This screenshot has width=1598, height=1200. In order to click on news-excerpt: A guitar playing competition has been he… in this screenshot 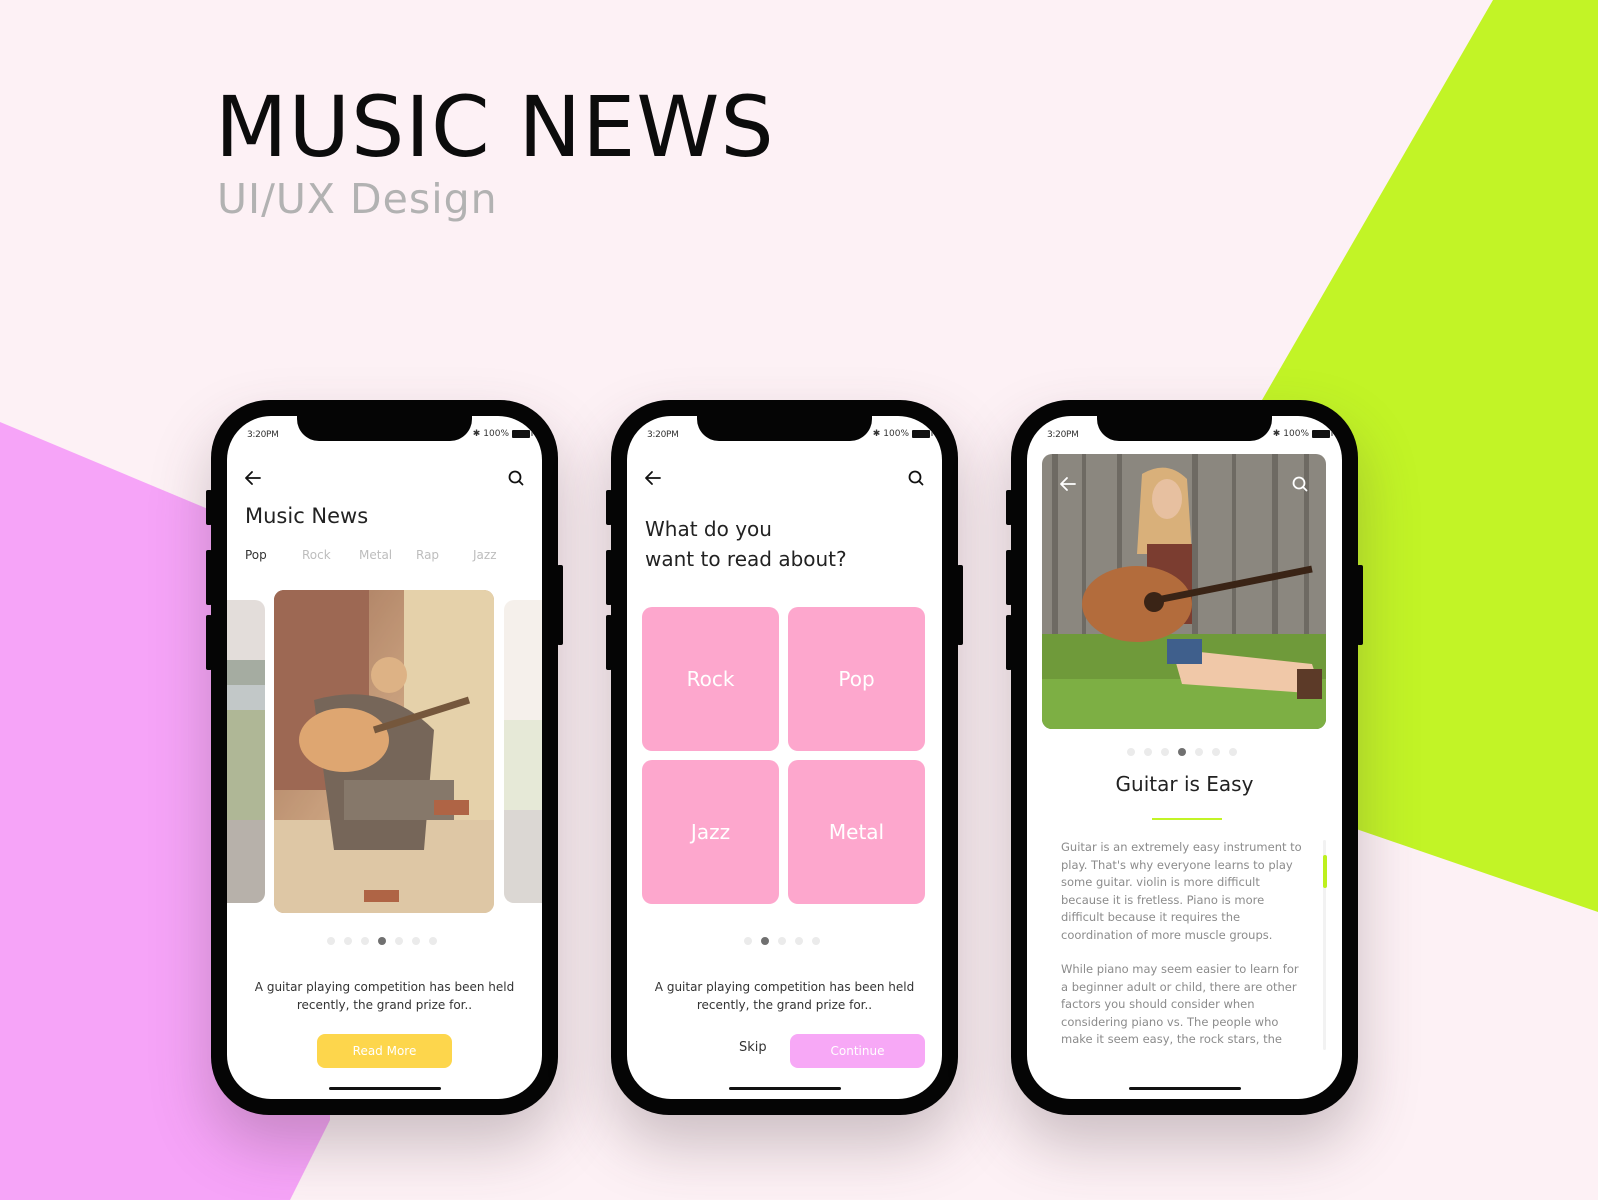, I will do `click(384, 996)`.